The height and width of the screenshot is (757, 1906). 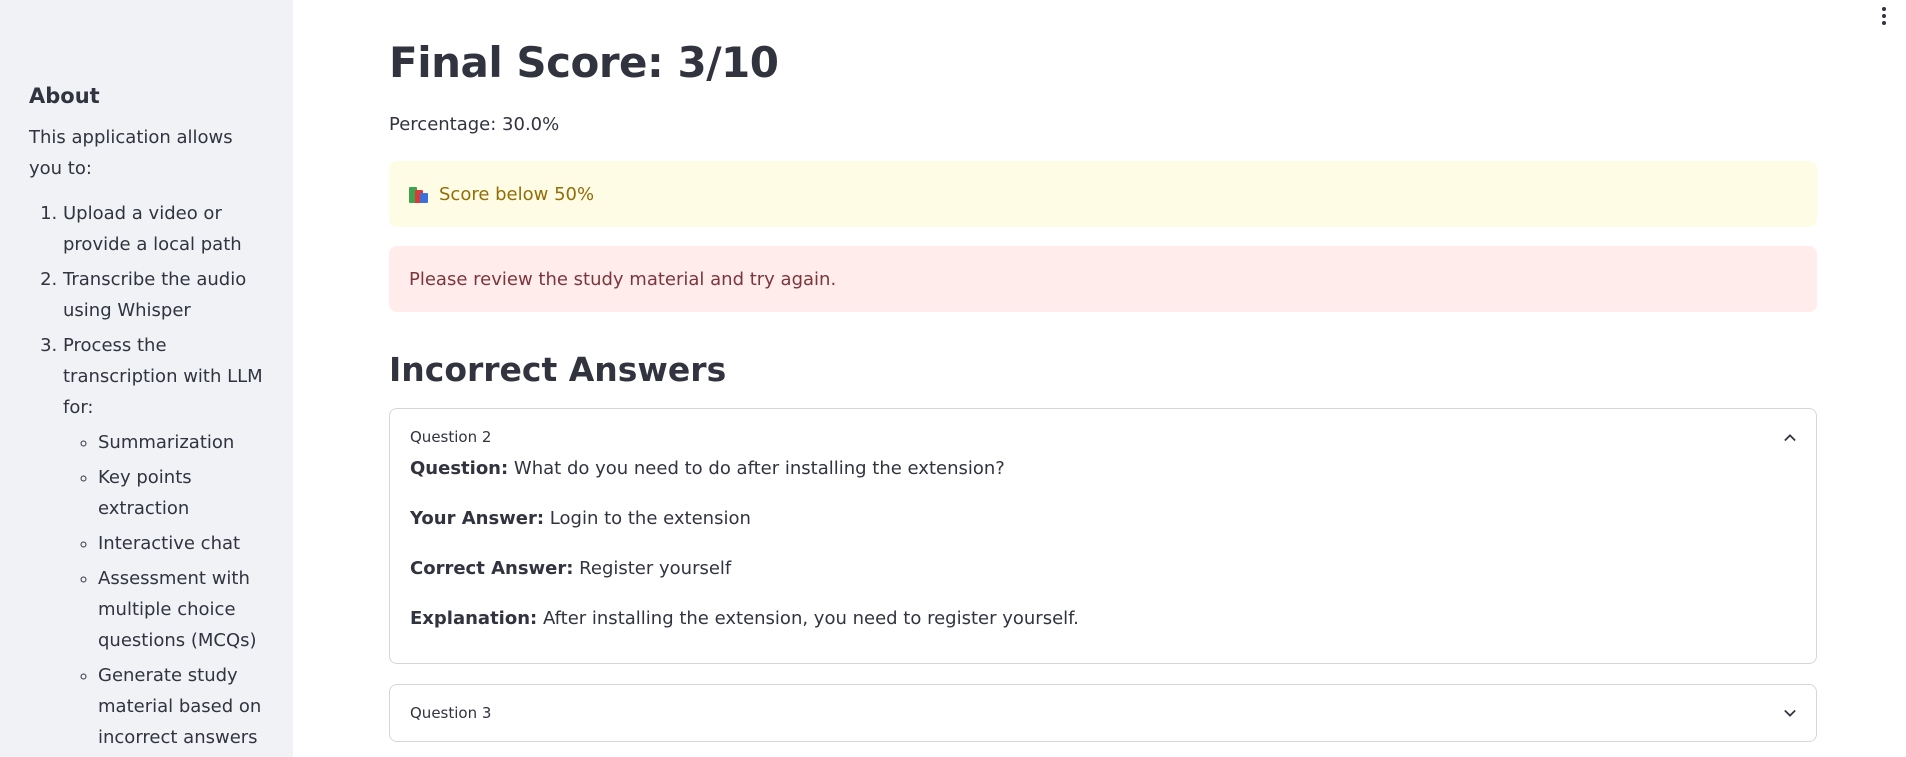 What do you see at coordinates (1790, 713) in the screenshot?
I see `chevron-down-icon` at bounding box center [1790, 713].